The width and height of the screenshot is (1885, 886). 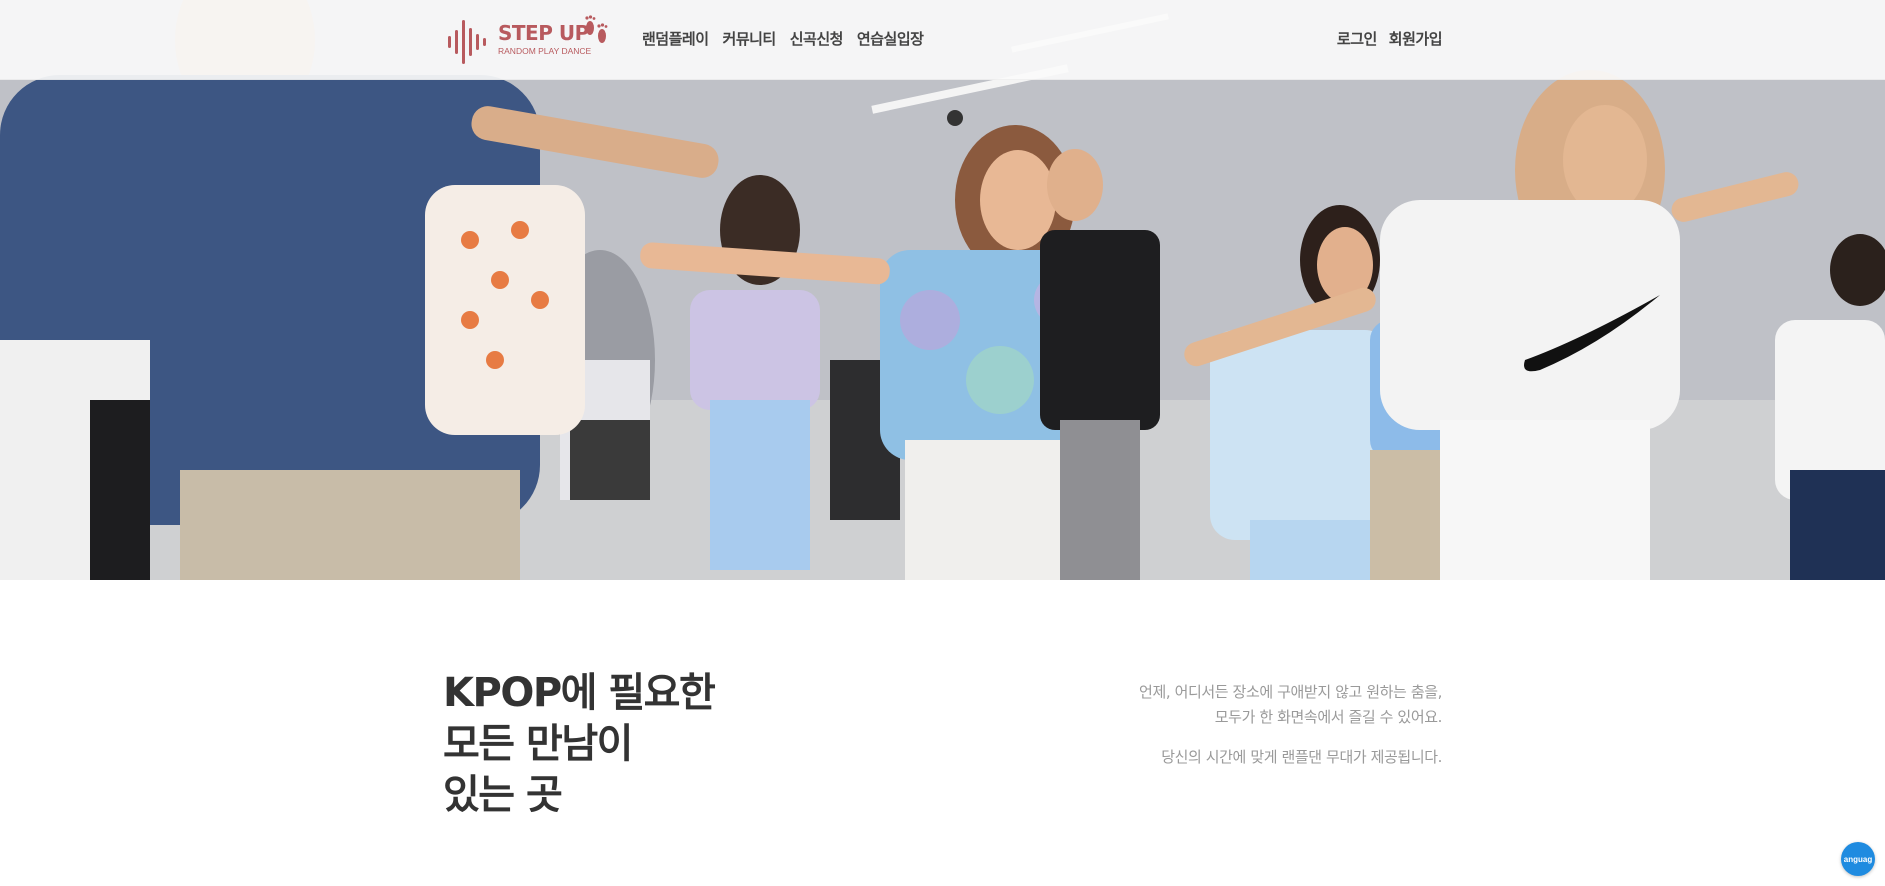 What do you see at coordinates (890, 38) in the screenshot?
I see `nav-item-practice-room: 연습실입장` at bounding box center [890, 38].